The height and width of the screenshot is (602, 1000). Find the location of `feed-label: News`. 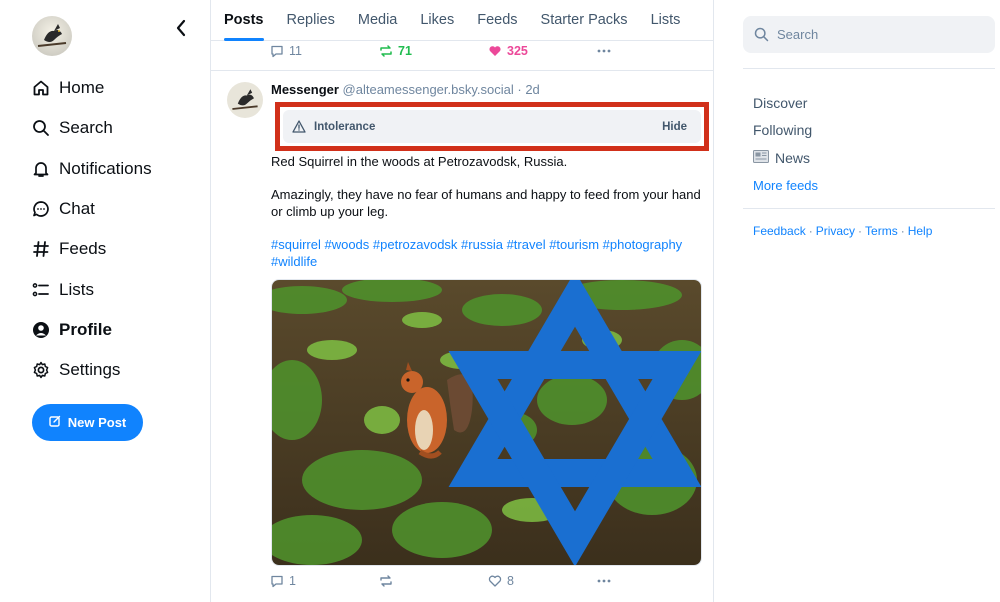

feed-label: News is located at coordinates (793, 157).